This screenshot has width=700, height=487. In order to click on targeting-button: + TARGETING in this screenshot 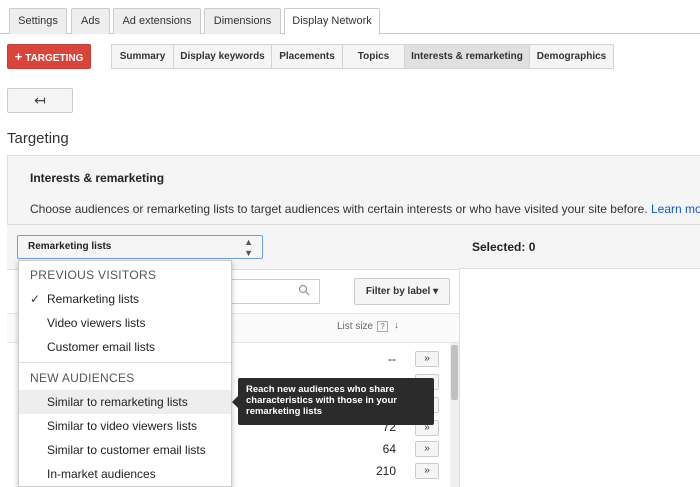, I will do `click(49, 56)`.